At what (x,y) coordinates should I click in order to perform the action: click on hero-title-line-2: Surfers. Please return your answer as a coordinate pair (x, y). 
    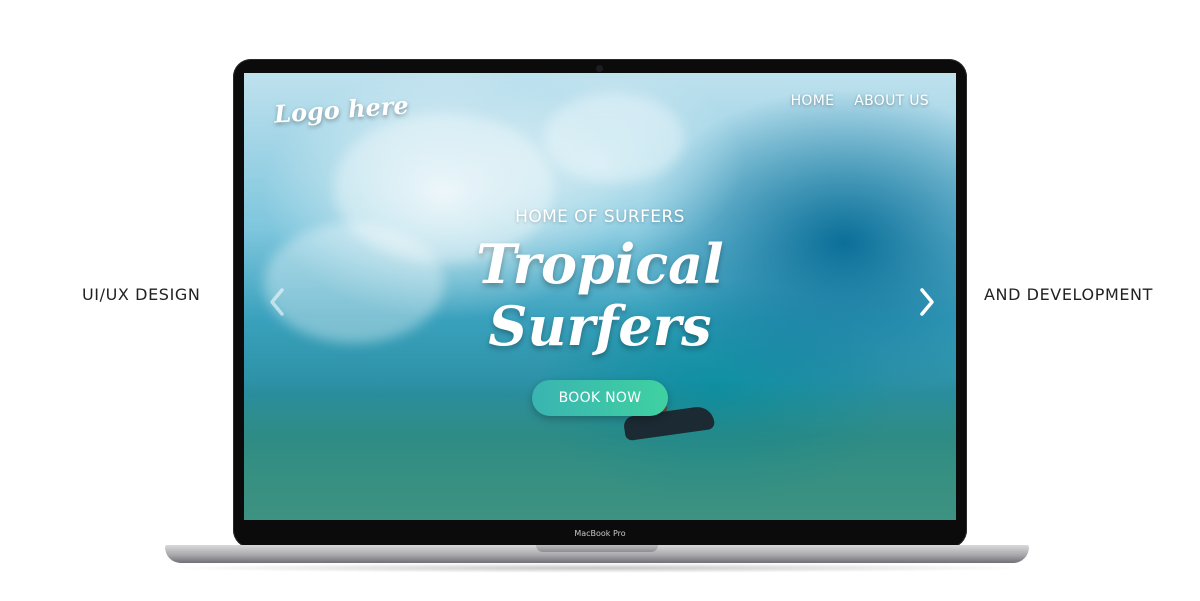
    Looking at the image, I should click on (600, 326).